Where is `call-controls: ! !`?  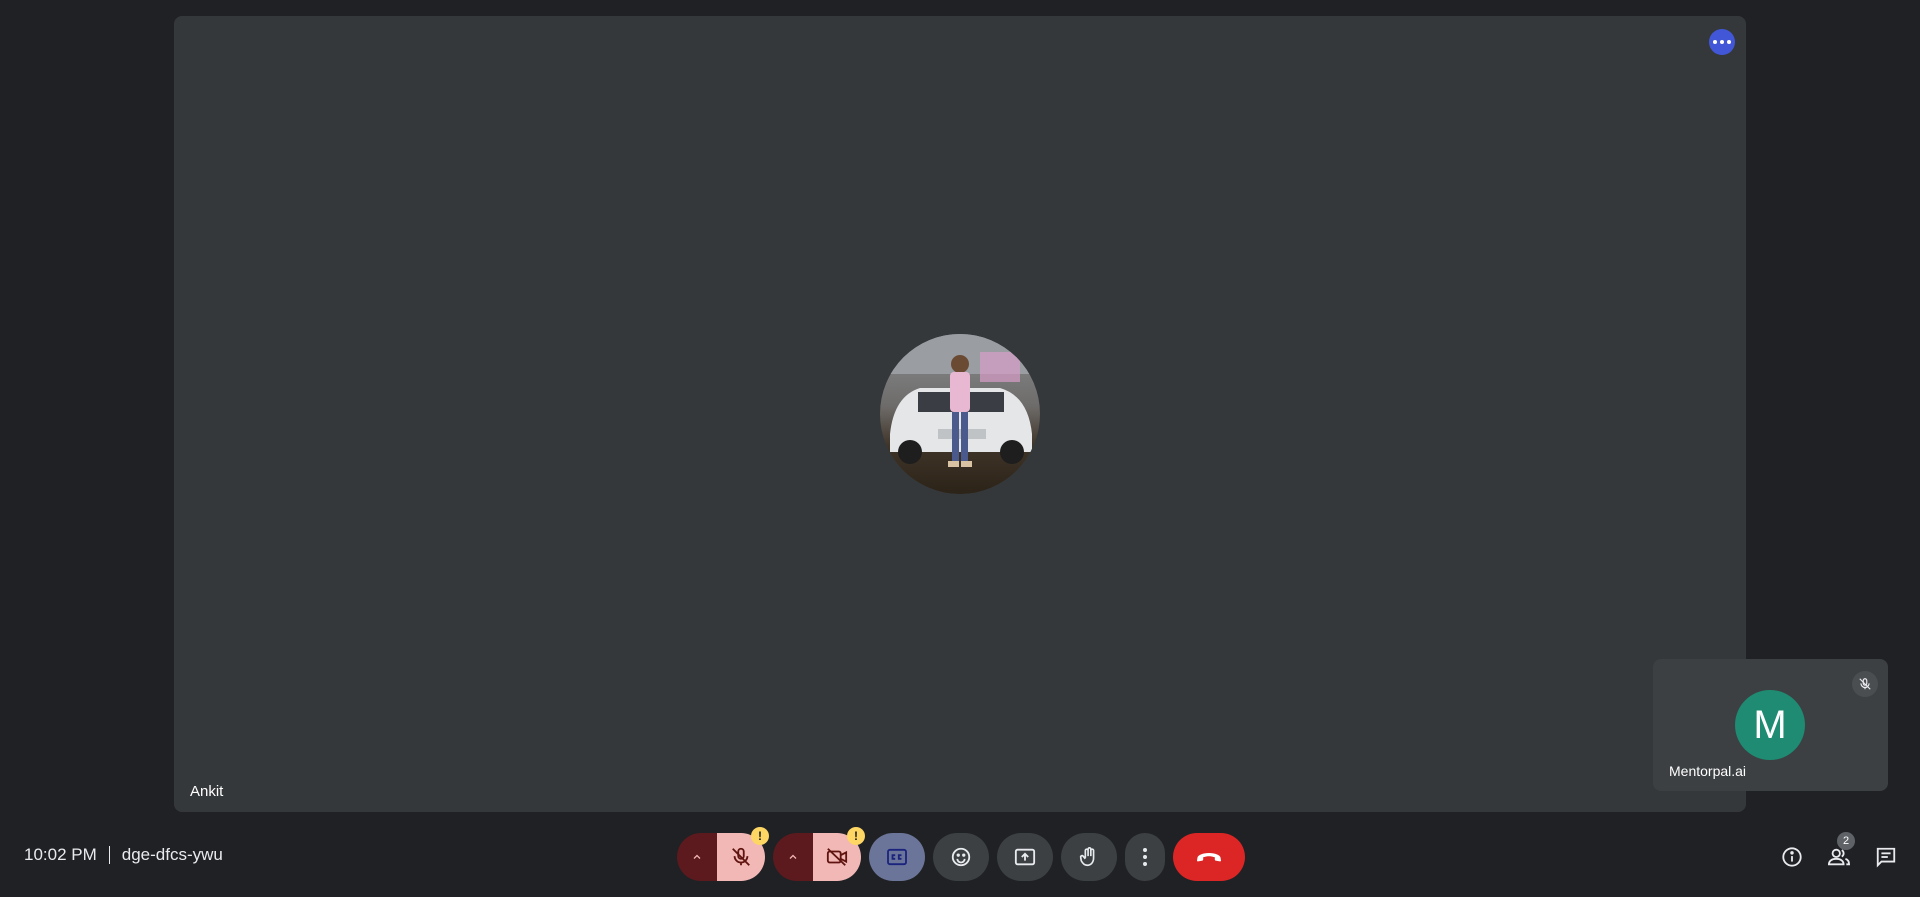 call-controls: ! ! is located at coordinates (961, 854).